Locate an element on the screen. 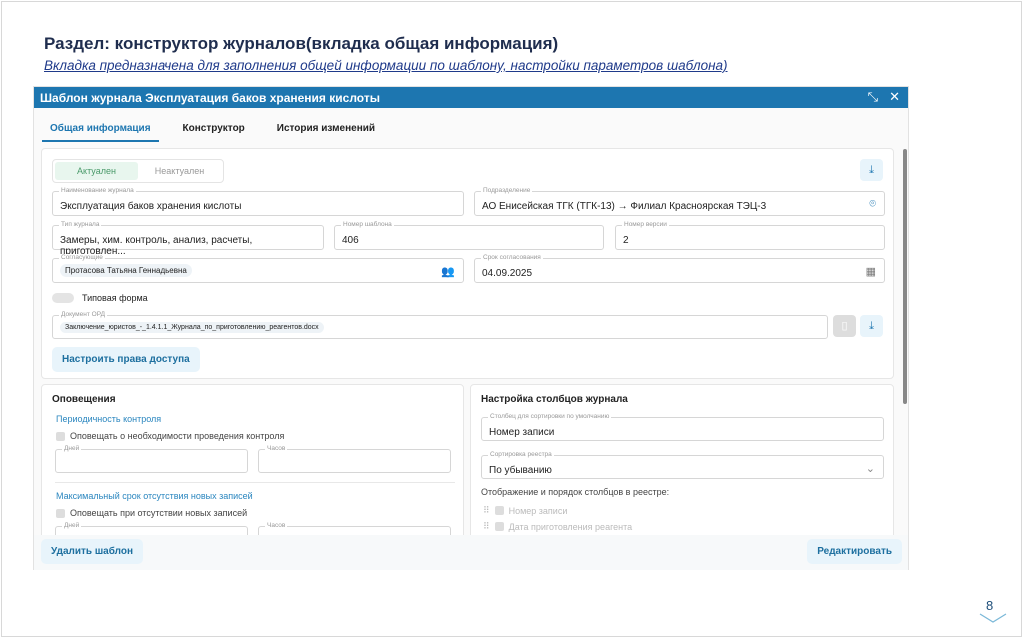  typical-form-toggle: Типовая форма is located at coordinates (100, 298).